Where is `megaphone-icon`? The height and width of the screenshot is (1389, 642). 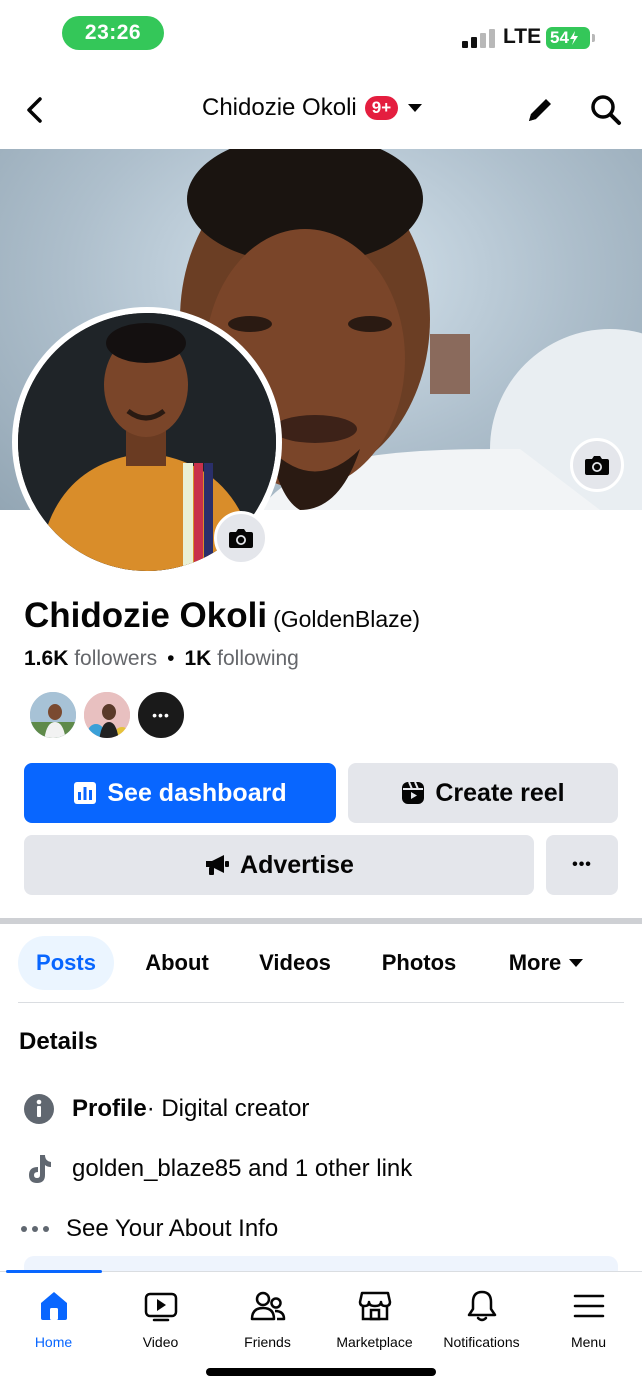
megaphone-icon is located at coordinates (217, 865).